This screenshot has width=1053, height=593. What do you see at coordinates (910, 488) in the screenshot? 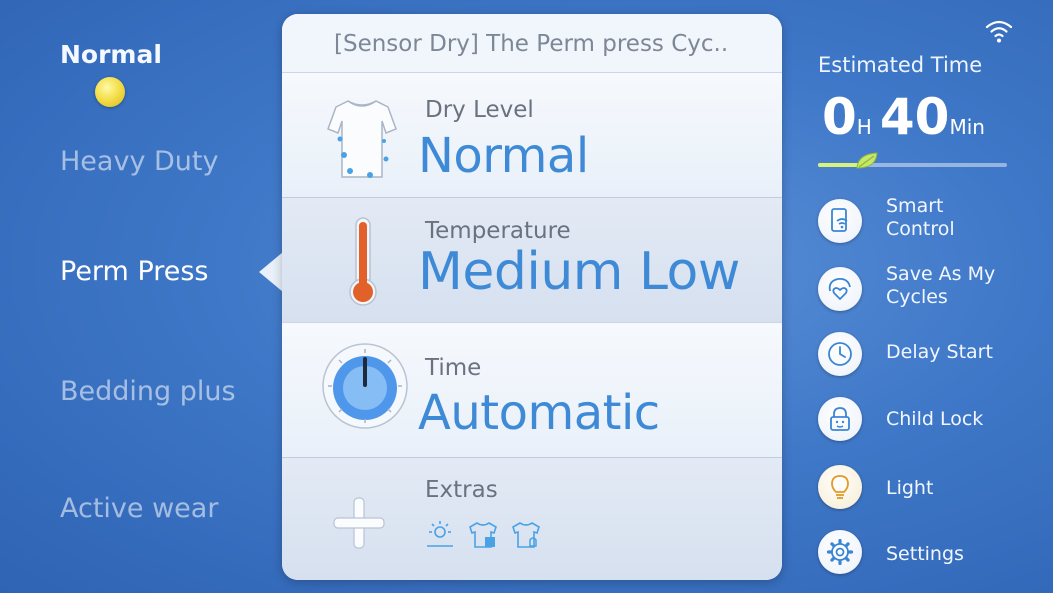
I see `light-label: Light` at bounding box center [910, 488].